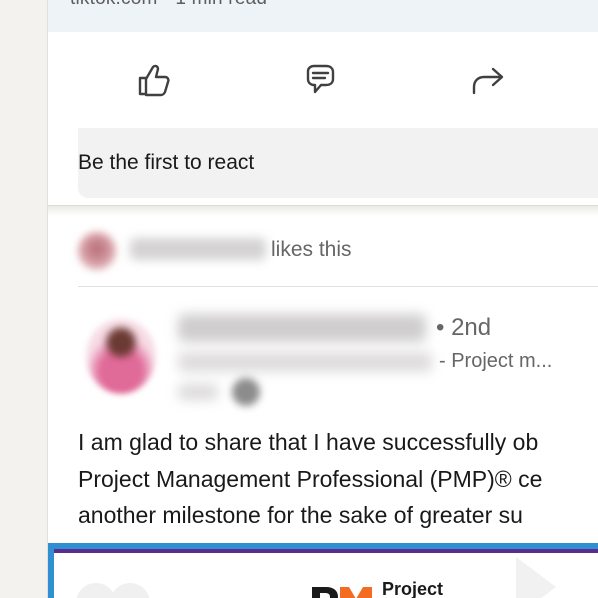 The width and height of the screenshot is (598, 598). What do you see at coordinates (221, 4) in the screenshot?
I see `article-read-time: 1 min read` at bounding box center [221, 4].